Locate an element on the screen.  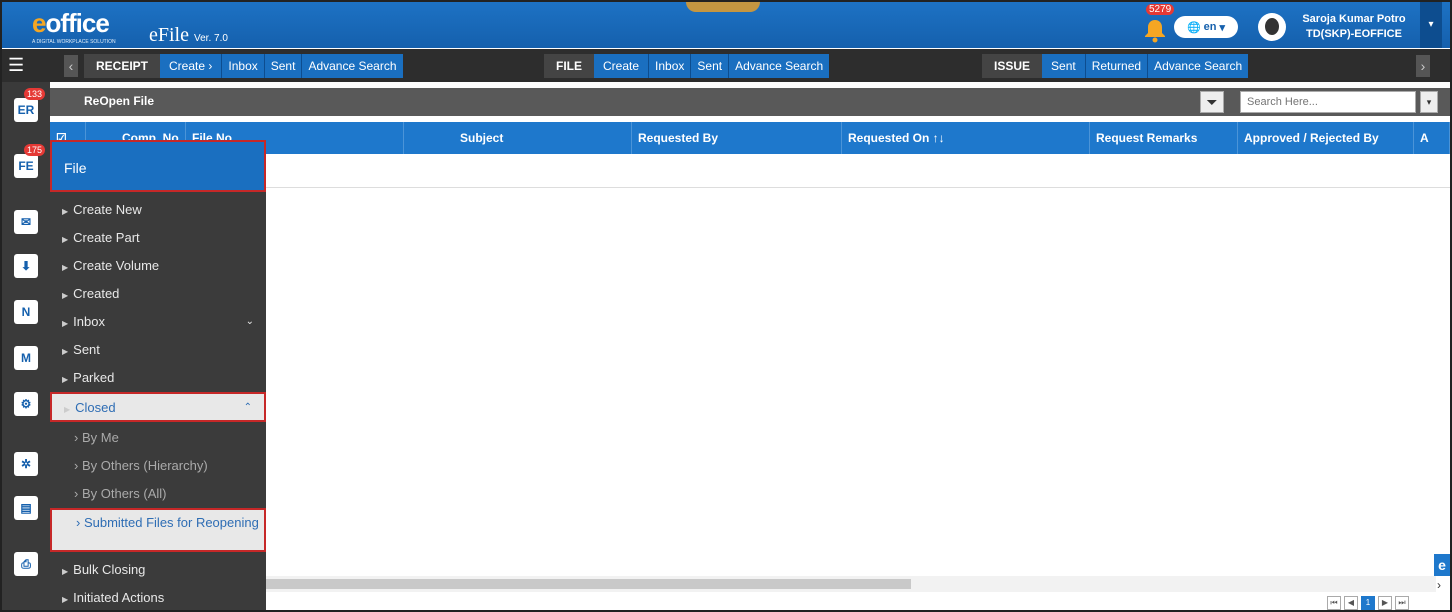
current-page-button: 1 is located at coordinates (1368, 603).